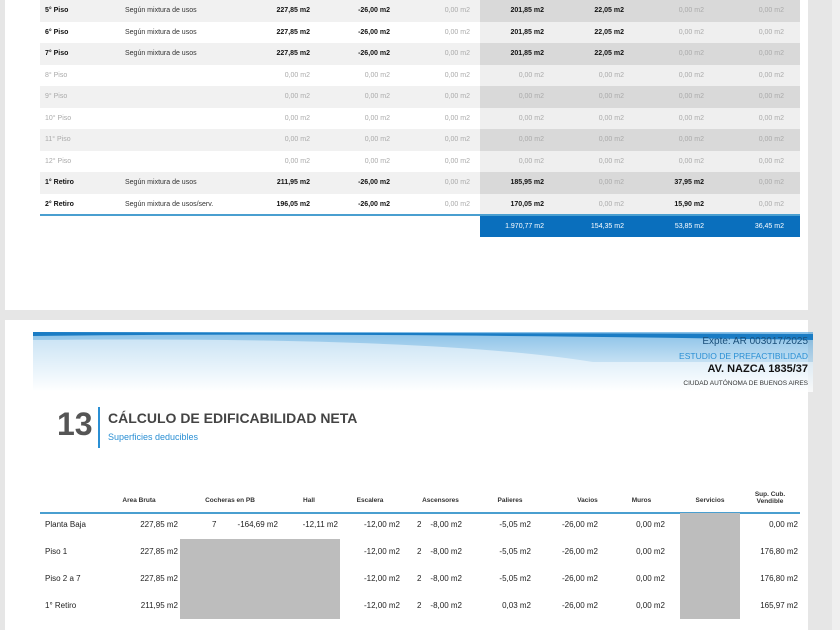 Image resolution: width=840 pixels, height=630 pixels. Describe the element at coordinates (757, 369) in the screenshot. I see `address: AV. NAZCA 1835/37` at that location.